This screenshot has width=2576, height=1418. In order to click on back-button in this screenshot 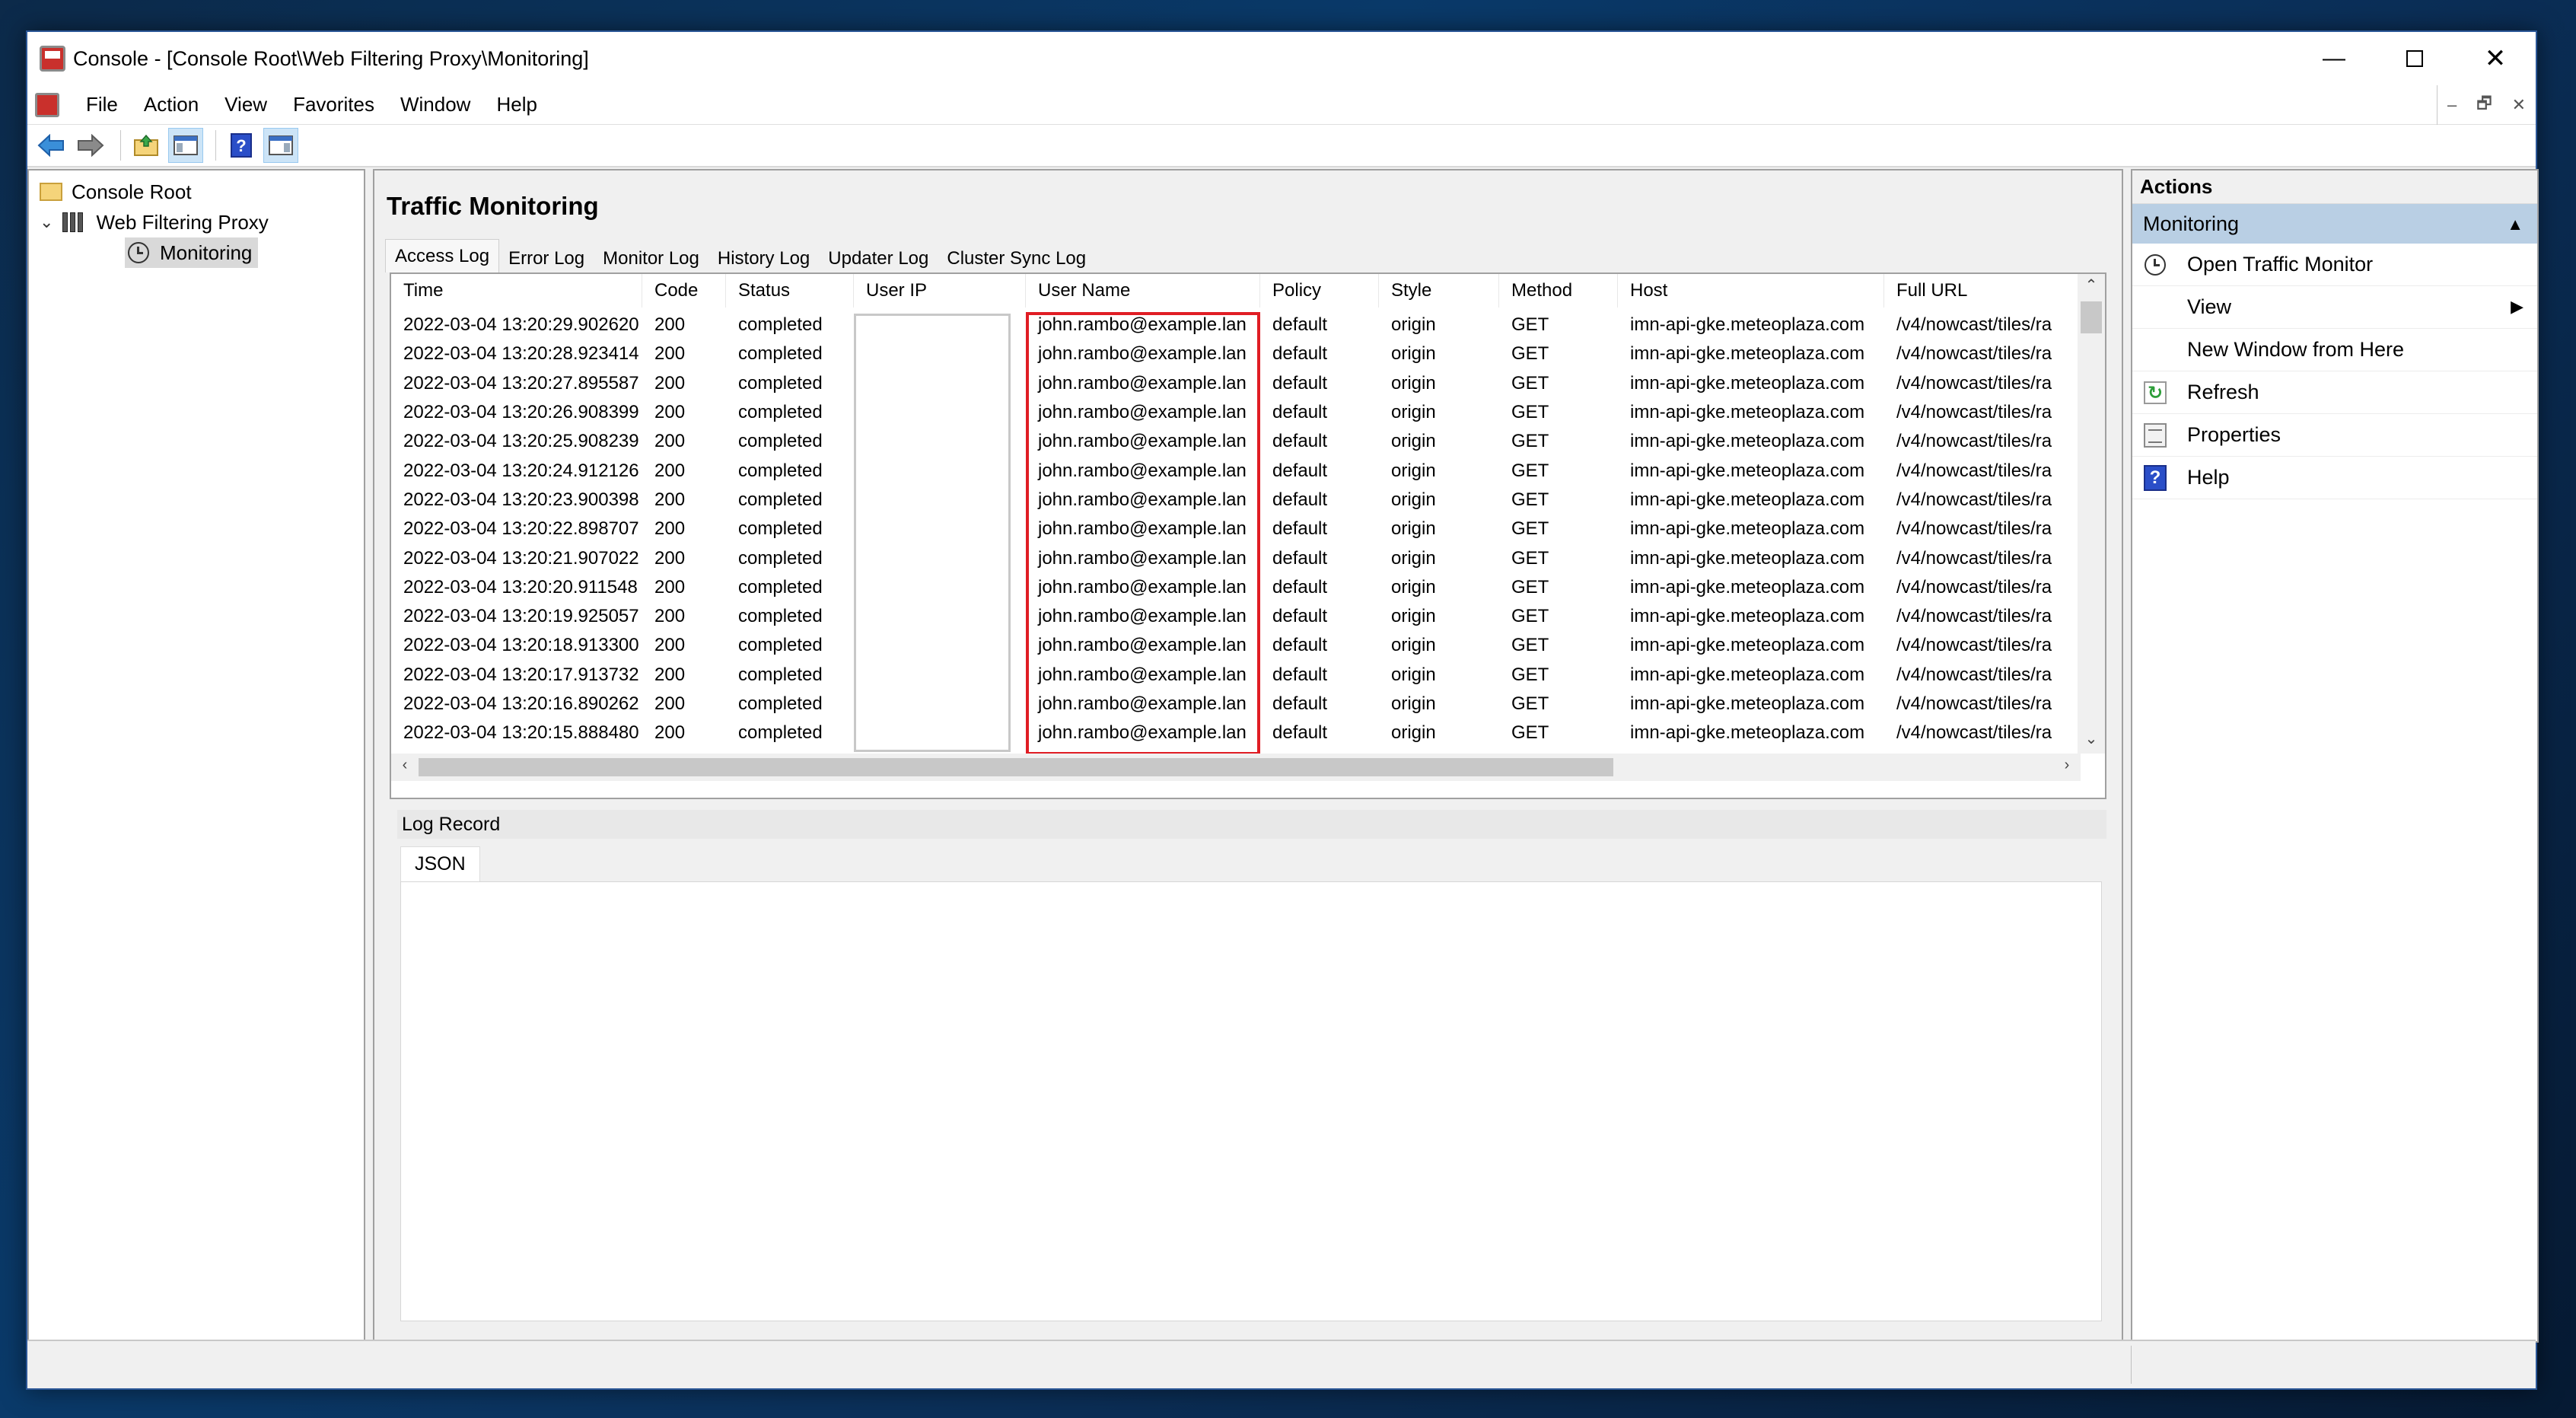, I will do `click(50, 145)`.